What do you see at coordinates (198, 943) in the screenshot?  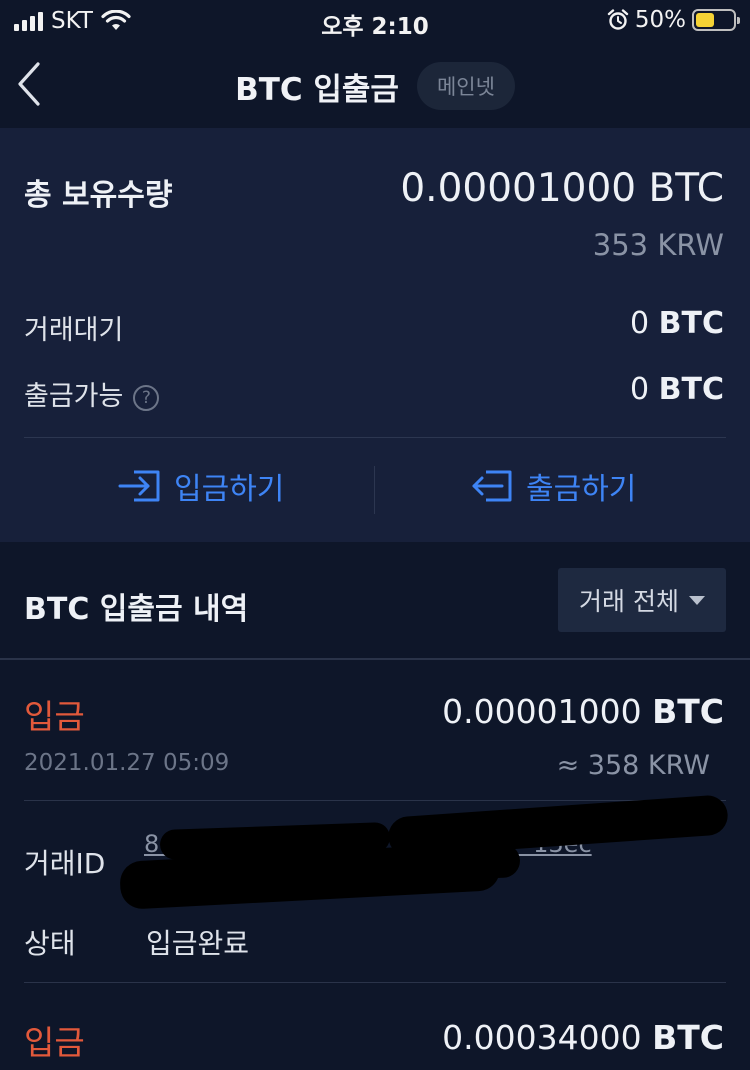 I see `transaction-status: 입금완료` at bounding box center [198, 943].